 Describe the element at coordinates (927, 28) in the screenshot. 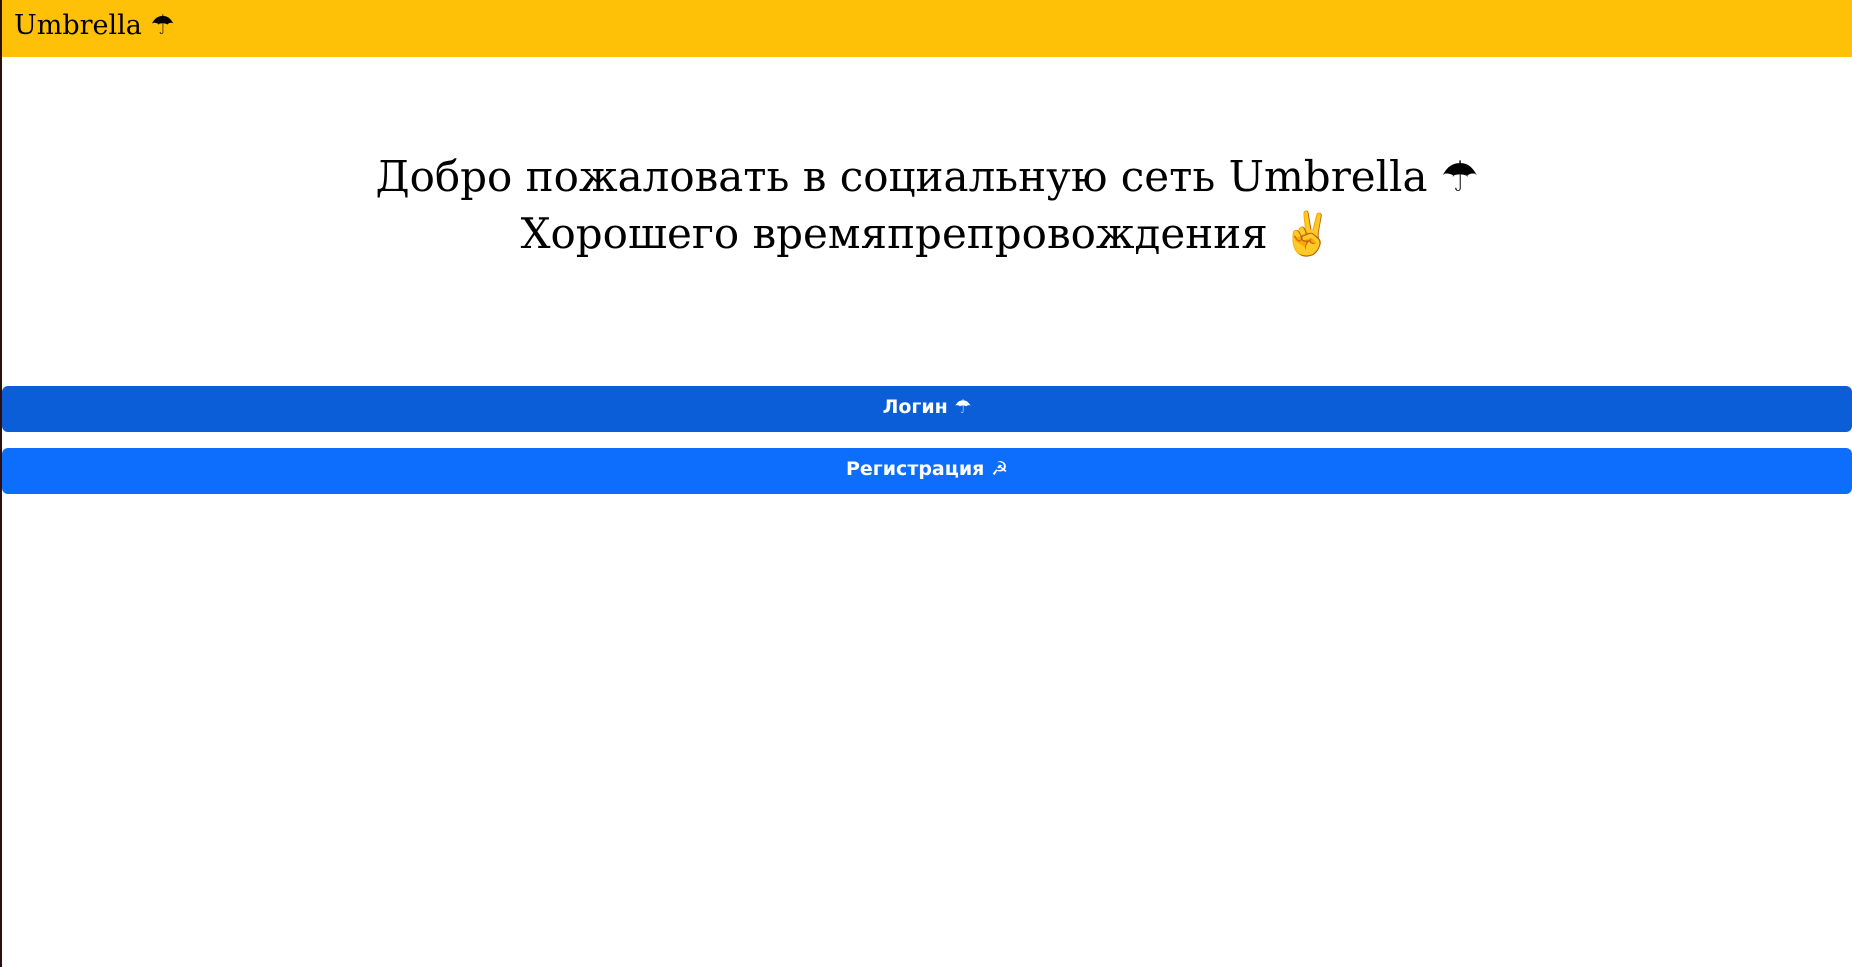

I see `navbar: Umbrella ☂` at that location.